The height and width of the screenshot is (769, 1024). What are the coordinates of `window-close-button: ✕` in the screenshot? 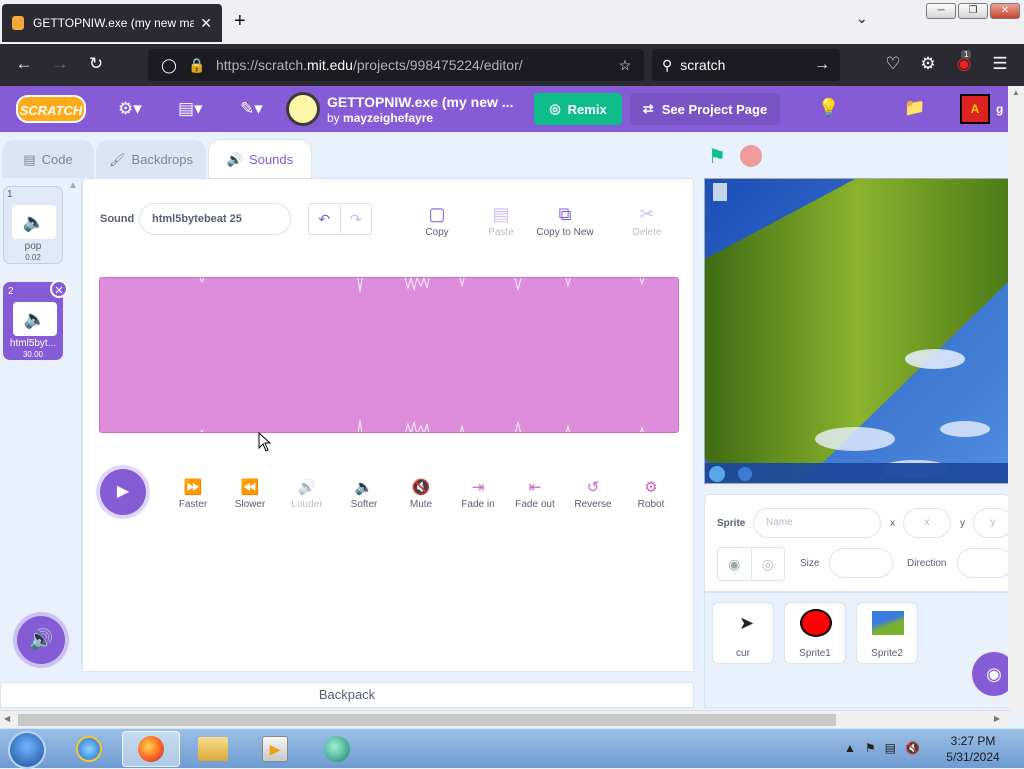 It's located at (1005, 11).